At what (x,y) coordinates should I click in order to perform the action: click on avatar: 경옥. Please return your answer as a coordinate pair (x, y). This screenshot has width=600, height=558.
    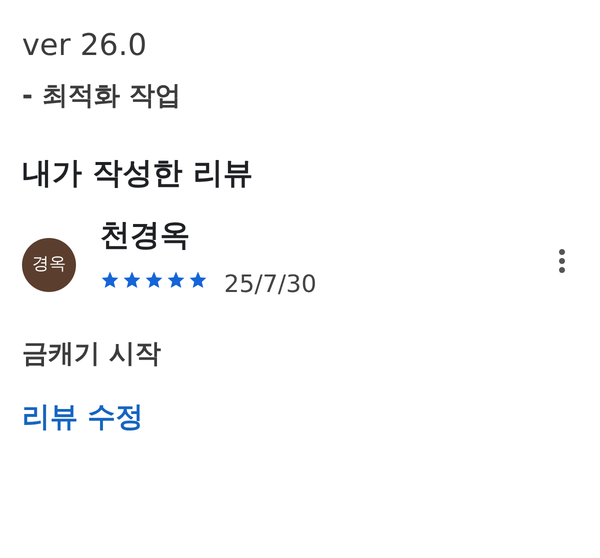
    Looking at the image, I should click on (49, 265).